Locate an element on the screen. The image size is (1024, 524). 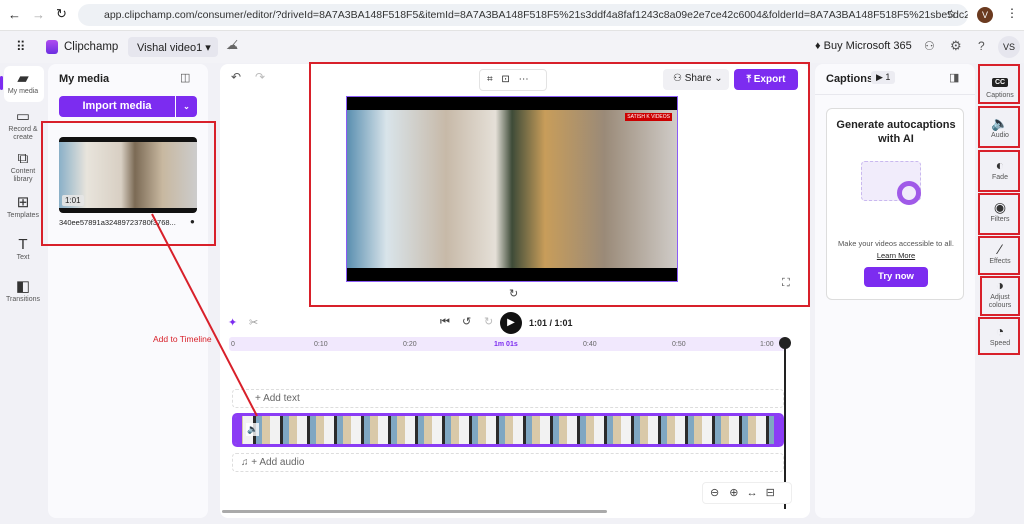
annotation-label: Add to Timeline is located at coordinates (182, 339).